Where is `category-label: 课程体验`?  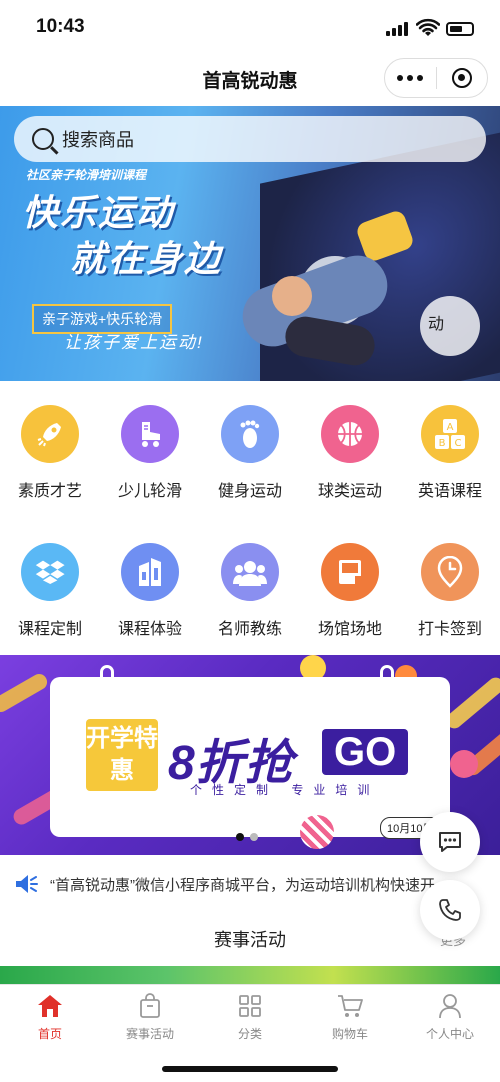
category-label: 课程体验 is located at coordinates (149, 629).